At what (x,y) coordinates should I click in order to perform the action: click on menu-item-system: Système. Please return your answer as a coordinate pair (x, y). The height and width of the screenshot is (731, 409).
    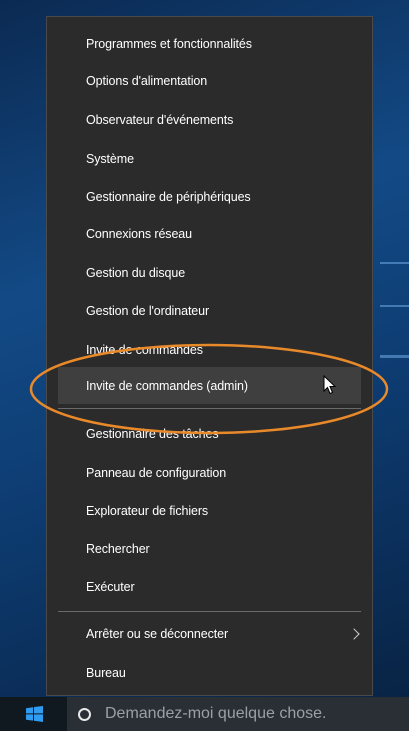
    Looking at the image, I should click on (209, 158).